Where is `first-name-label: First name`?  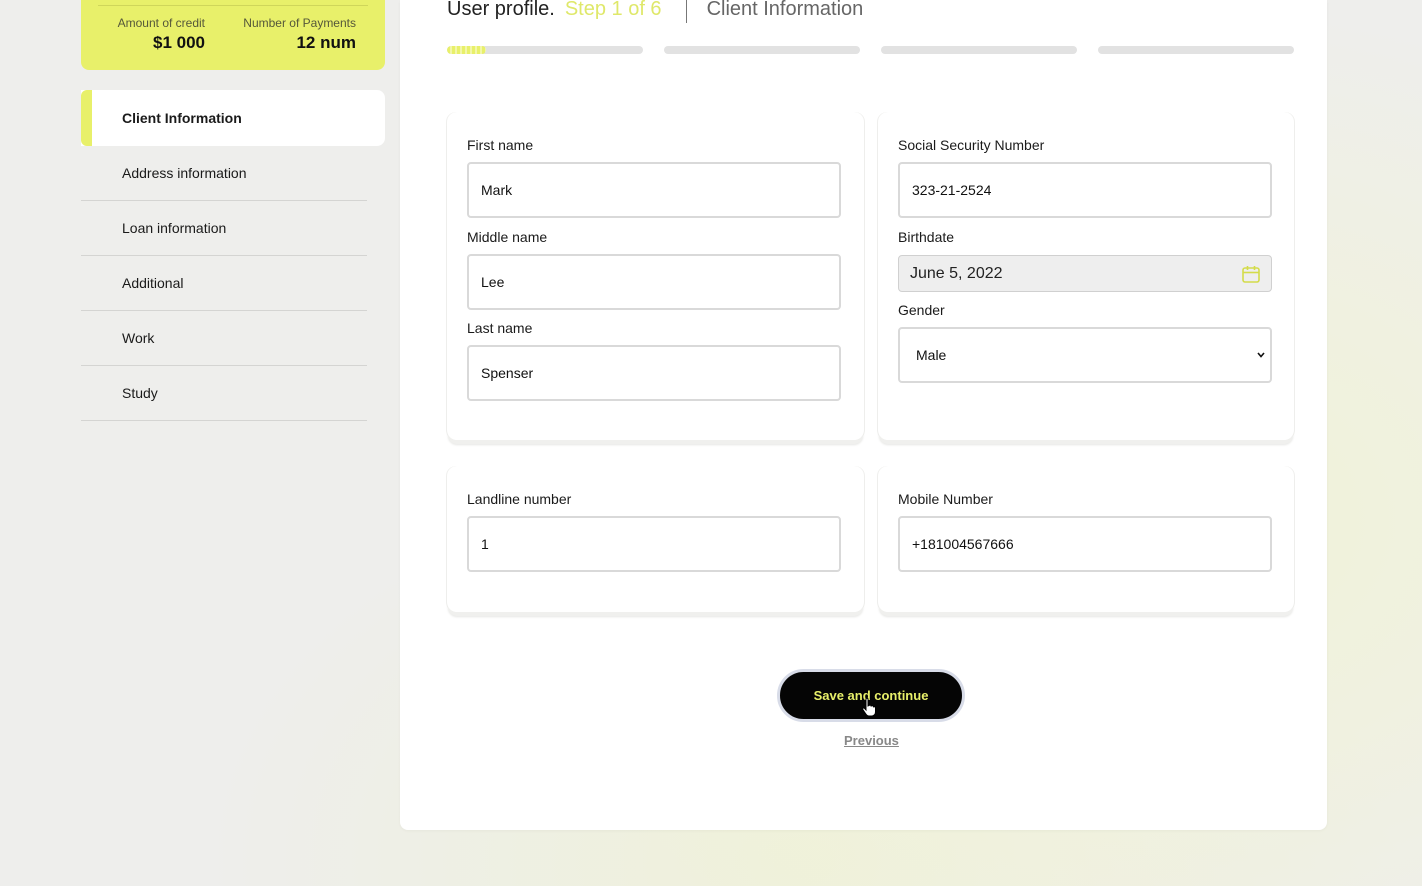 first-name-label: First name is located at coordinates (500, 145).